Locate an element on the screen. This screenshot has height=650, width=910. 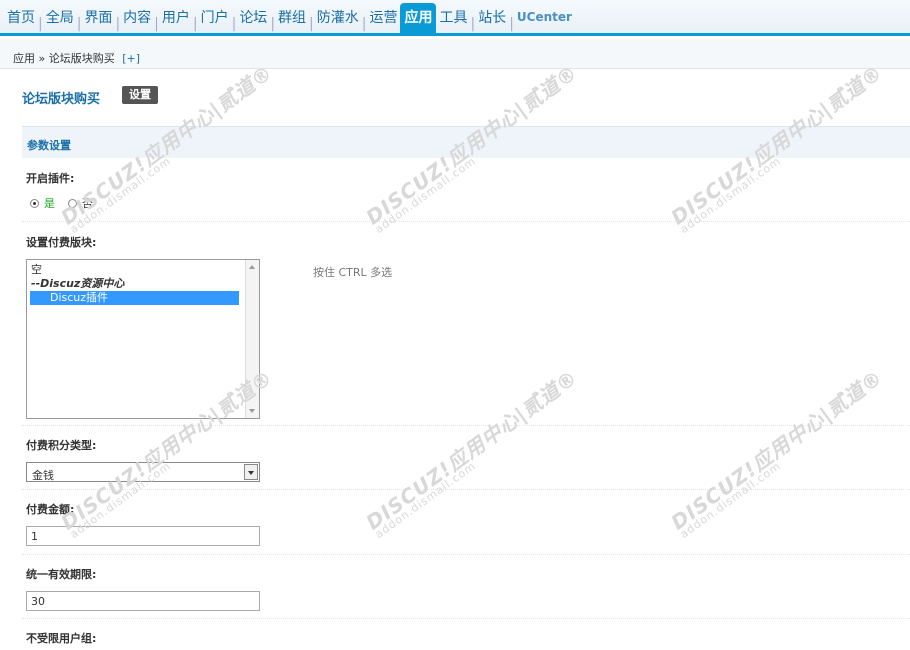
listbox-option-plugins: Discuz插件 is located at coordinates (134, 298).